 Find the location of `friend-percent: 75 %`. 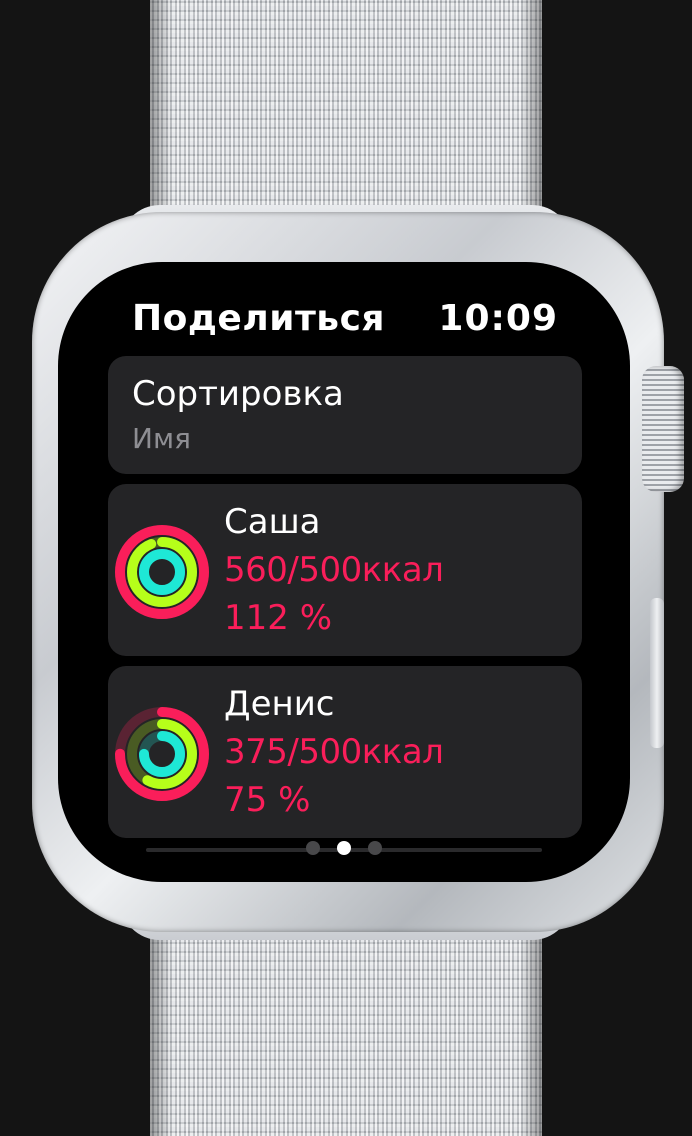

friend-percent: 75 % is located at coordinates (267, 800).